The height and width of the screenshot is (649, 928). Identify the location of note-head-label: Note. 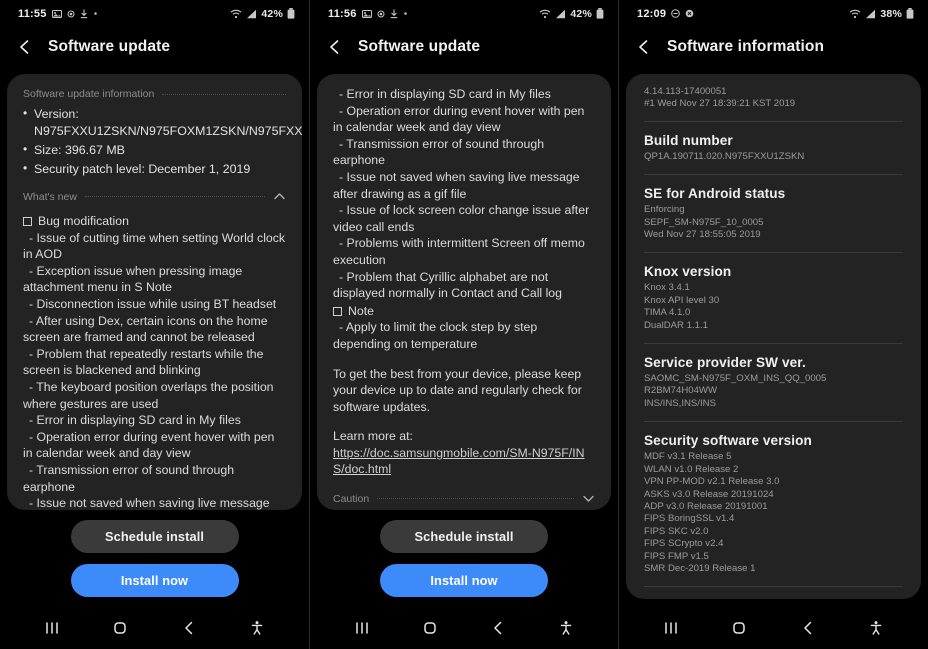
(361, 310).